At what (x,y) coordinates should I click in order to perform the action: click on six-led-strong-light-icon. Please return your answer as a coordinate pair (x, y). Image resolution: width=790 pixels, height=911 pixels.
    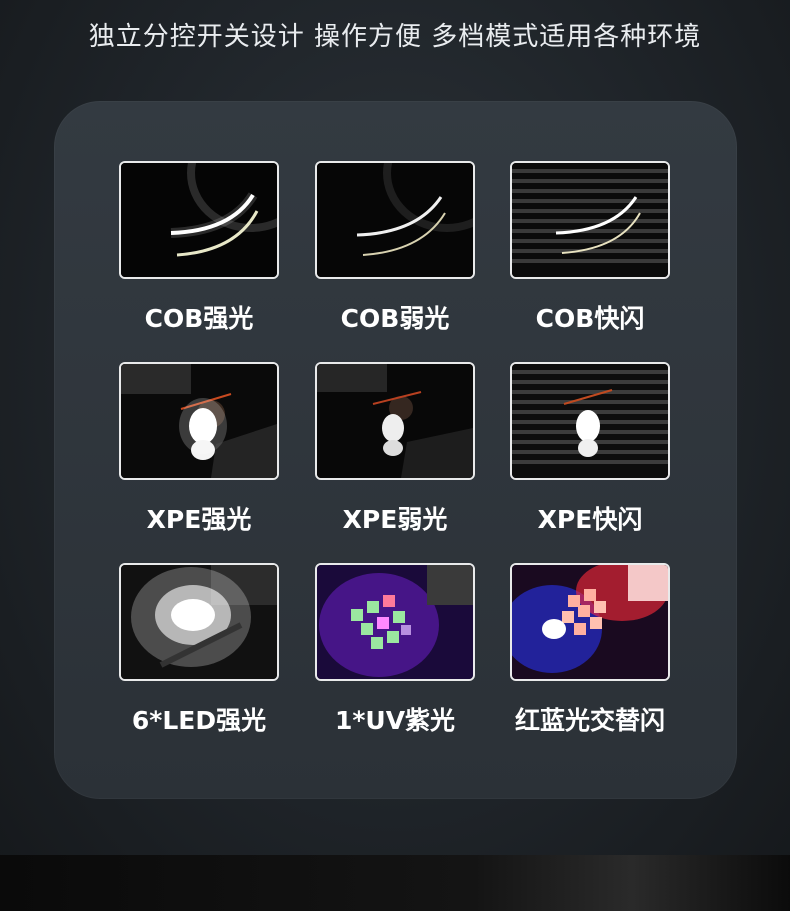
    Looking at the image, I should click on (199, 622).